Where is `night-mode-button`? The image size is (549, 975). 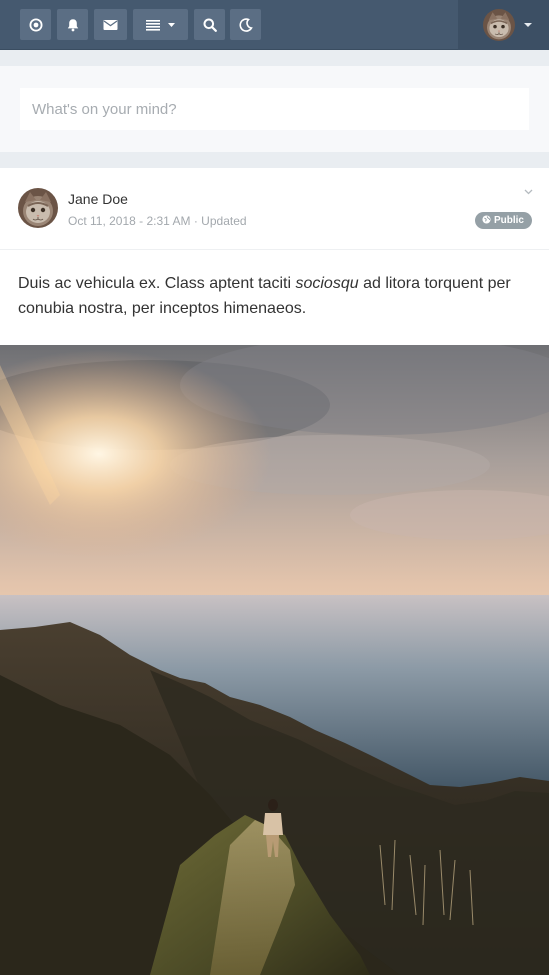
night-mode-button is located at coordinates (245, 24).